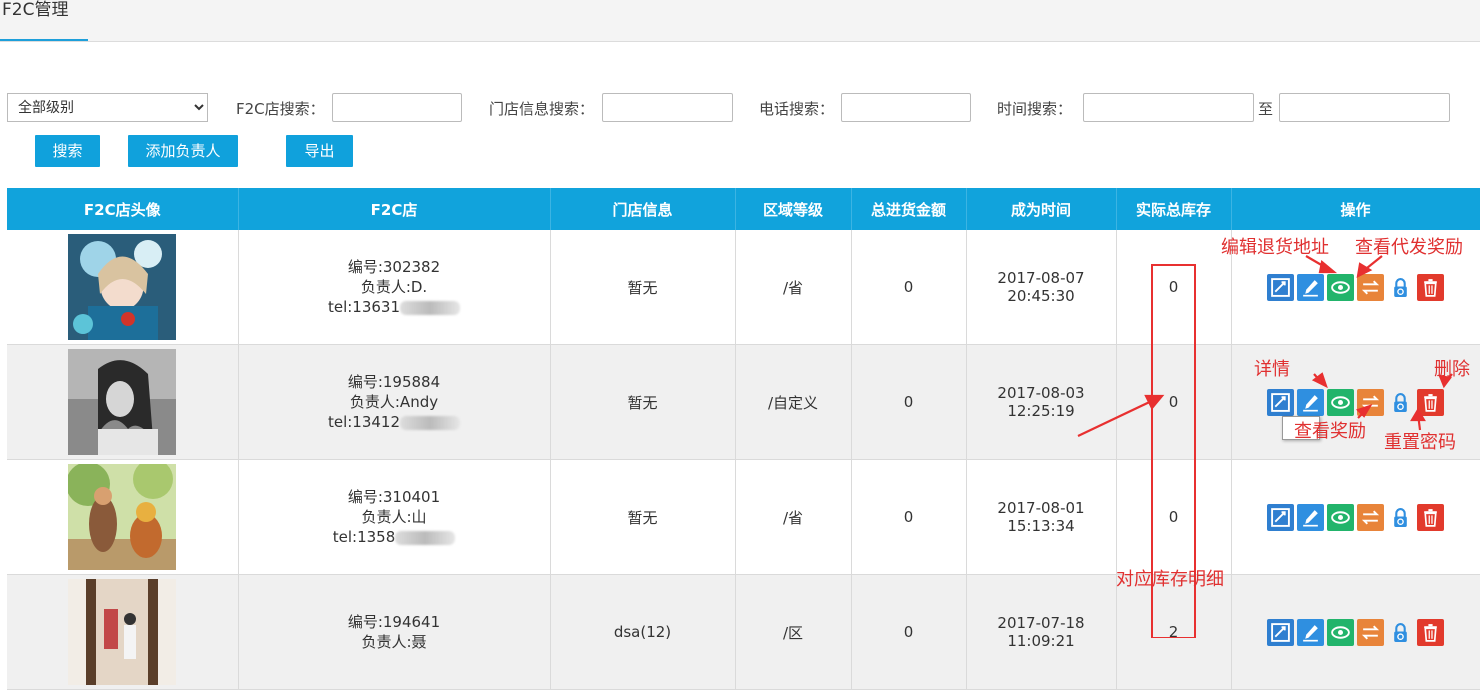 The image size is (1480, 690). Describe the element at coordinates (1170, 579) in the screenshot. I see `annotation-stock-detail: 对应库存明细` at that location.